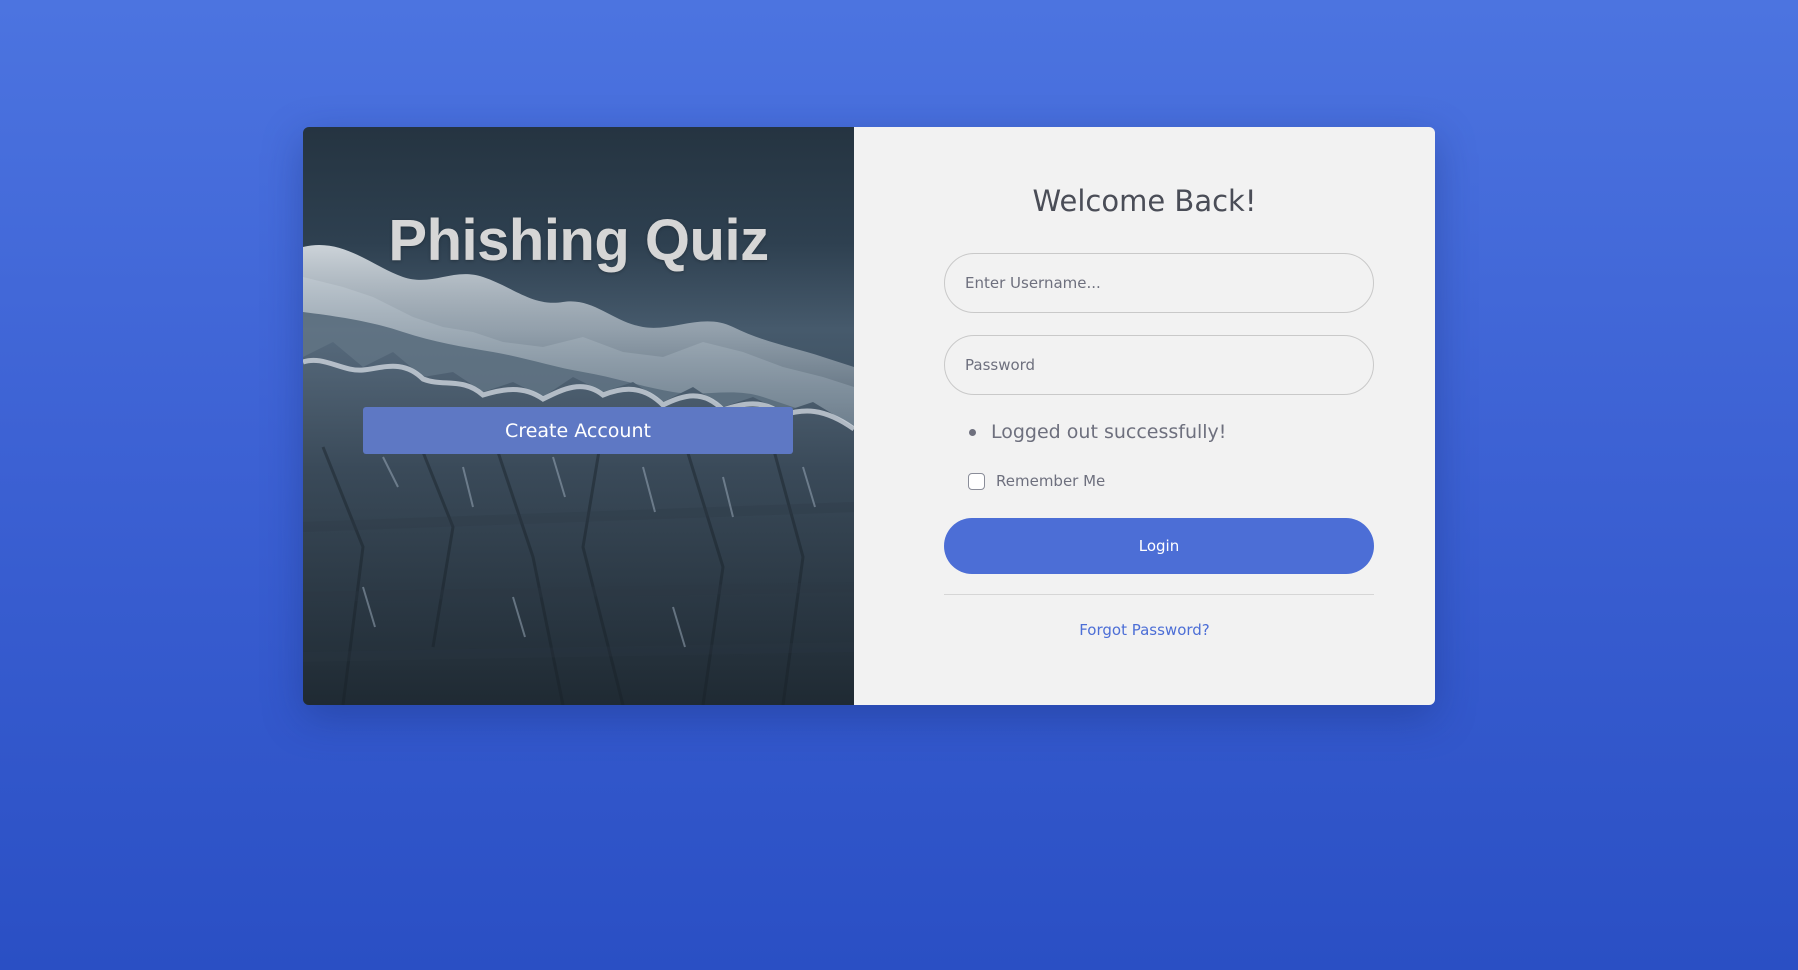  What do you see at coordinates (1144, 630) in the screenshot?
I see `forgot-password-link: Forgot Password?` at bounding box center [1144, 630].